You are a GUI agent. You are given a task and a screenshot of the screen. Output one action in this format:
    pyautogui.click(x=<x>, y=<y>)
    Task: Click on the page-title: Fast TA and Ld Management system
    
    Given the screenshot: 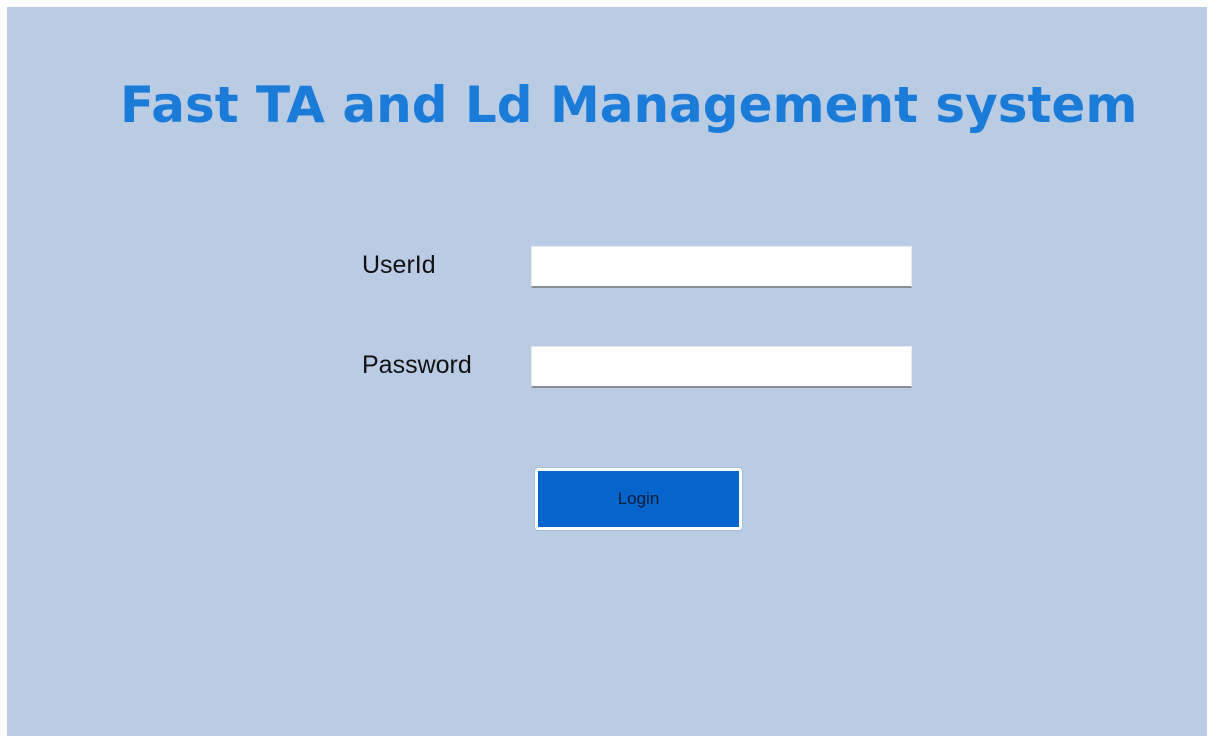 What is the action you would take?
    pyautogui.click(x=629, y=105)
    